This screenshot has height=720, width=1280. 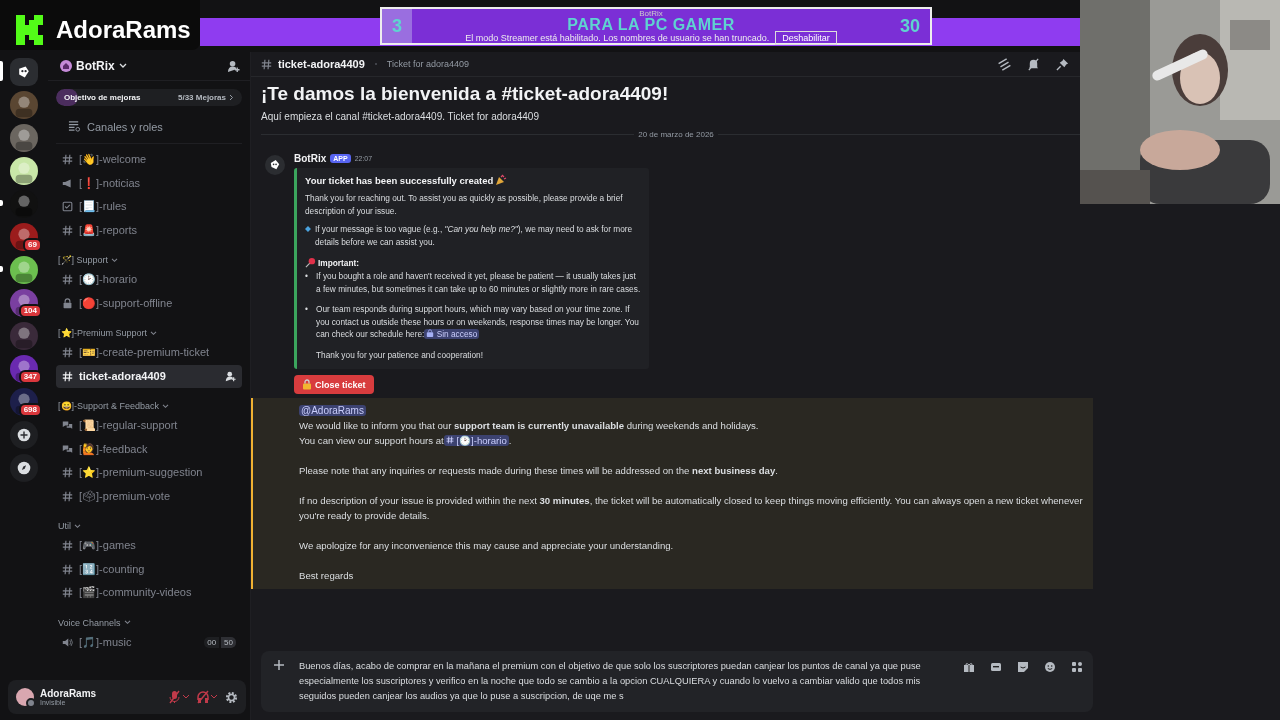 I want to click on channel-name: [❗]-noticias, so click(x=110, y=183).